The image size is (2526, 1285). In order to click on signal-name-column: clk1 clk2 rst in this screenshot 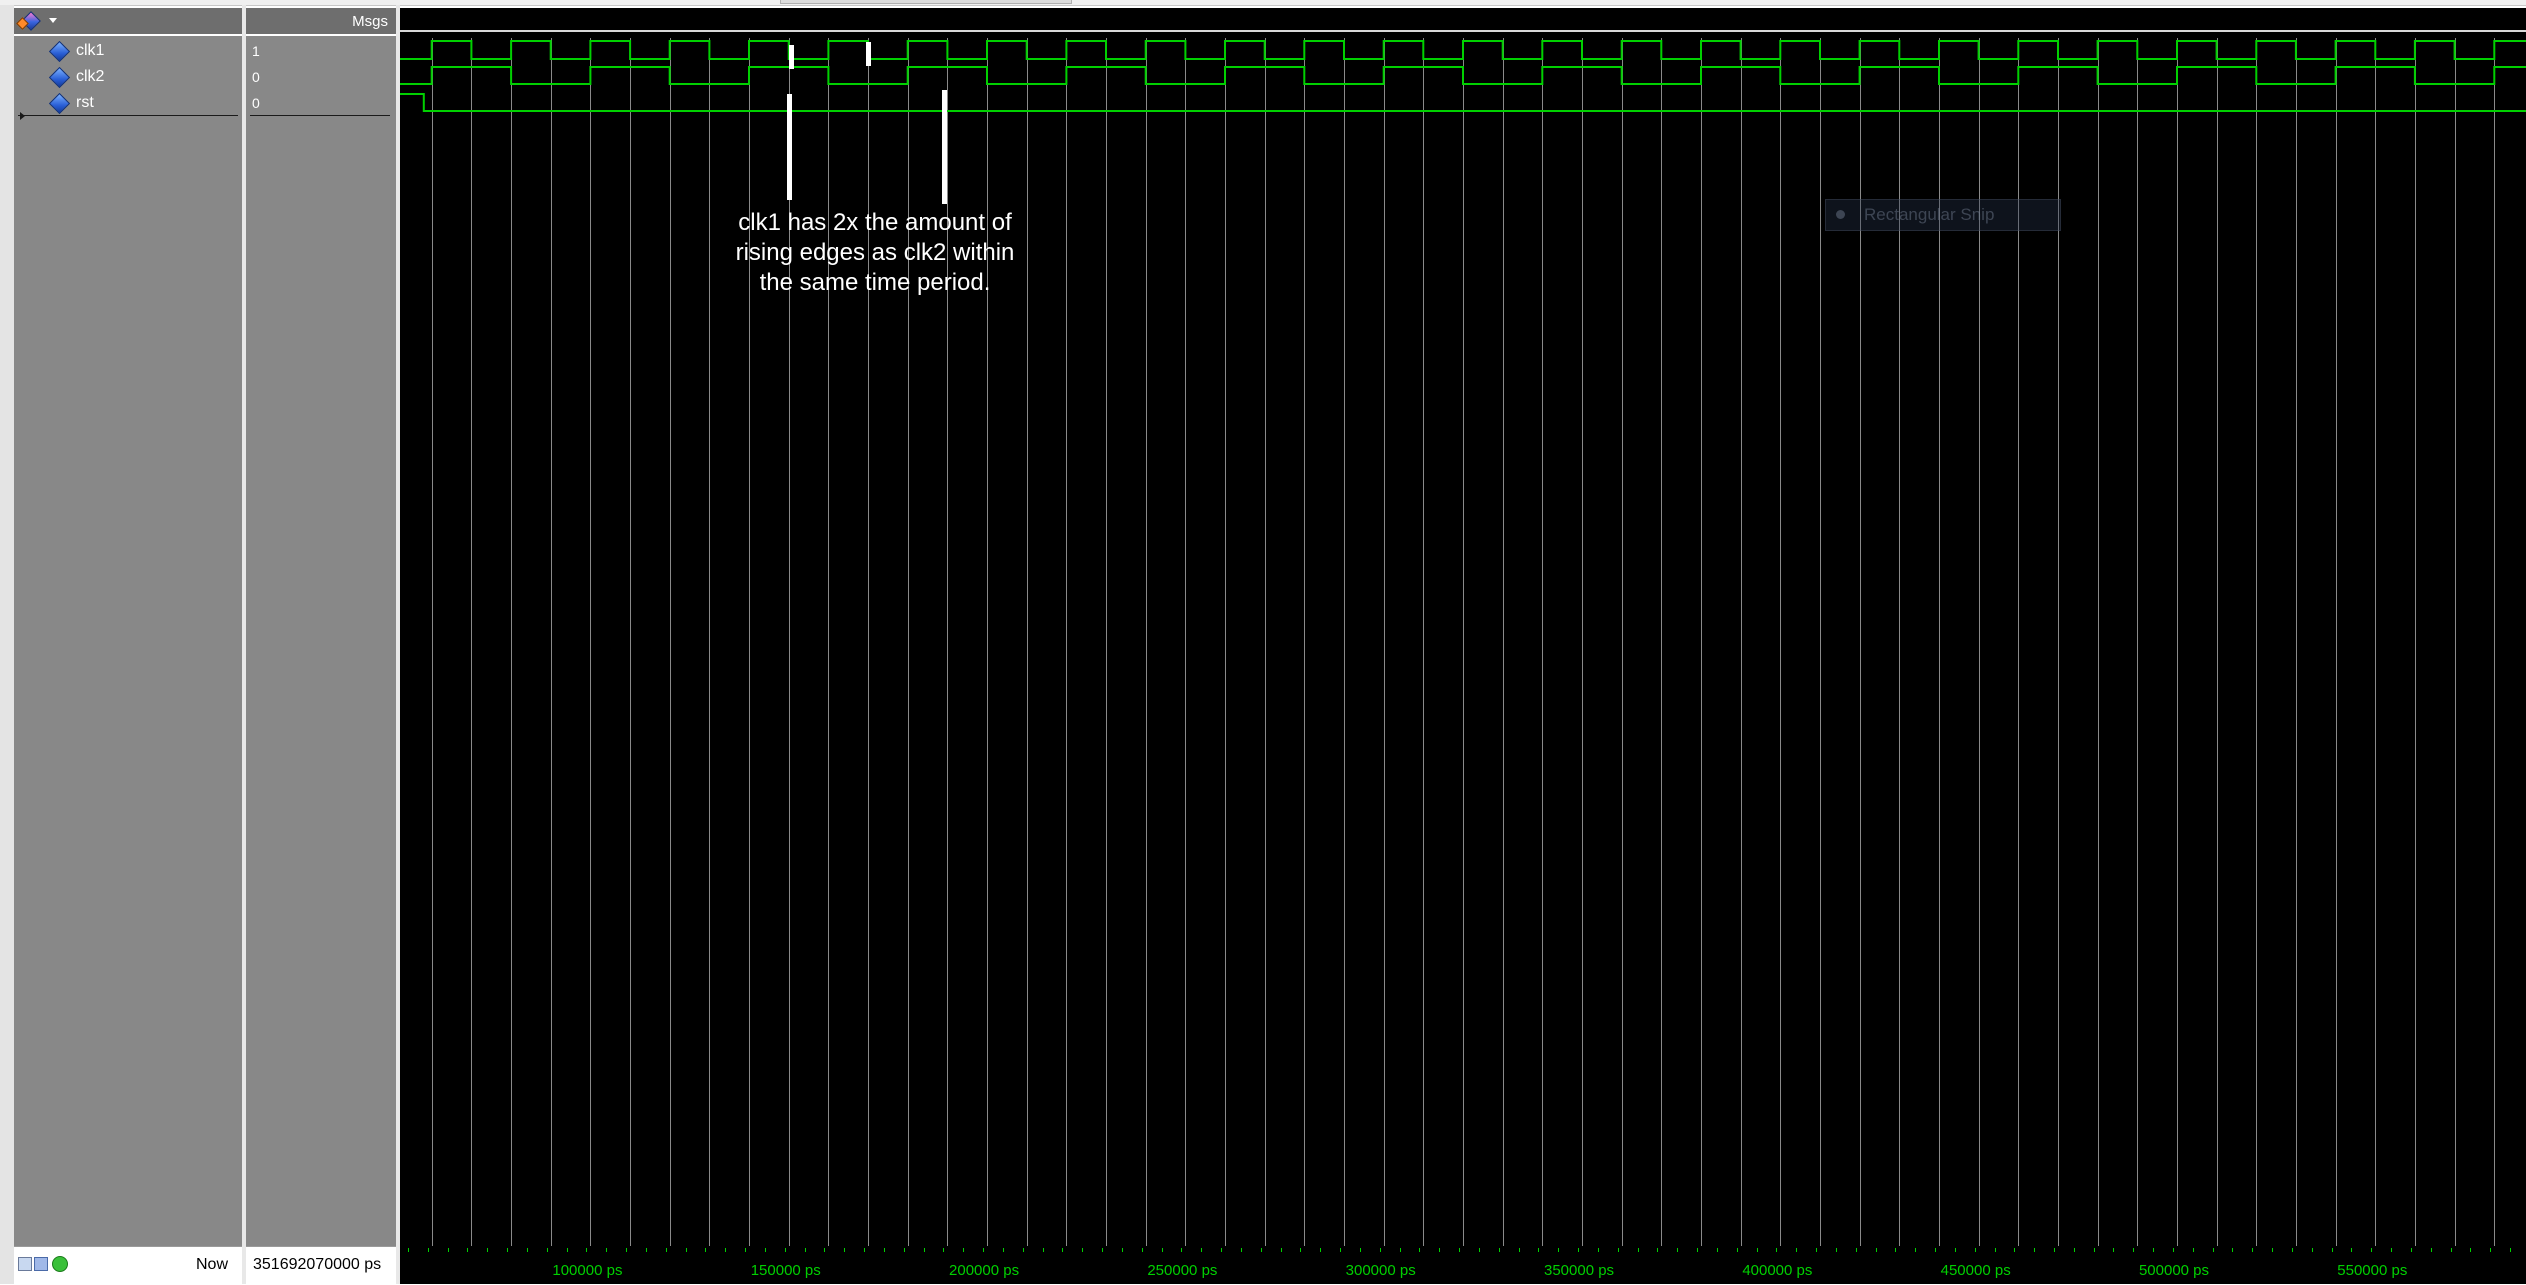, I will do `click(128, 641)`.